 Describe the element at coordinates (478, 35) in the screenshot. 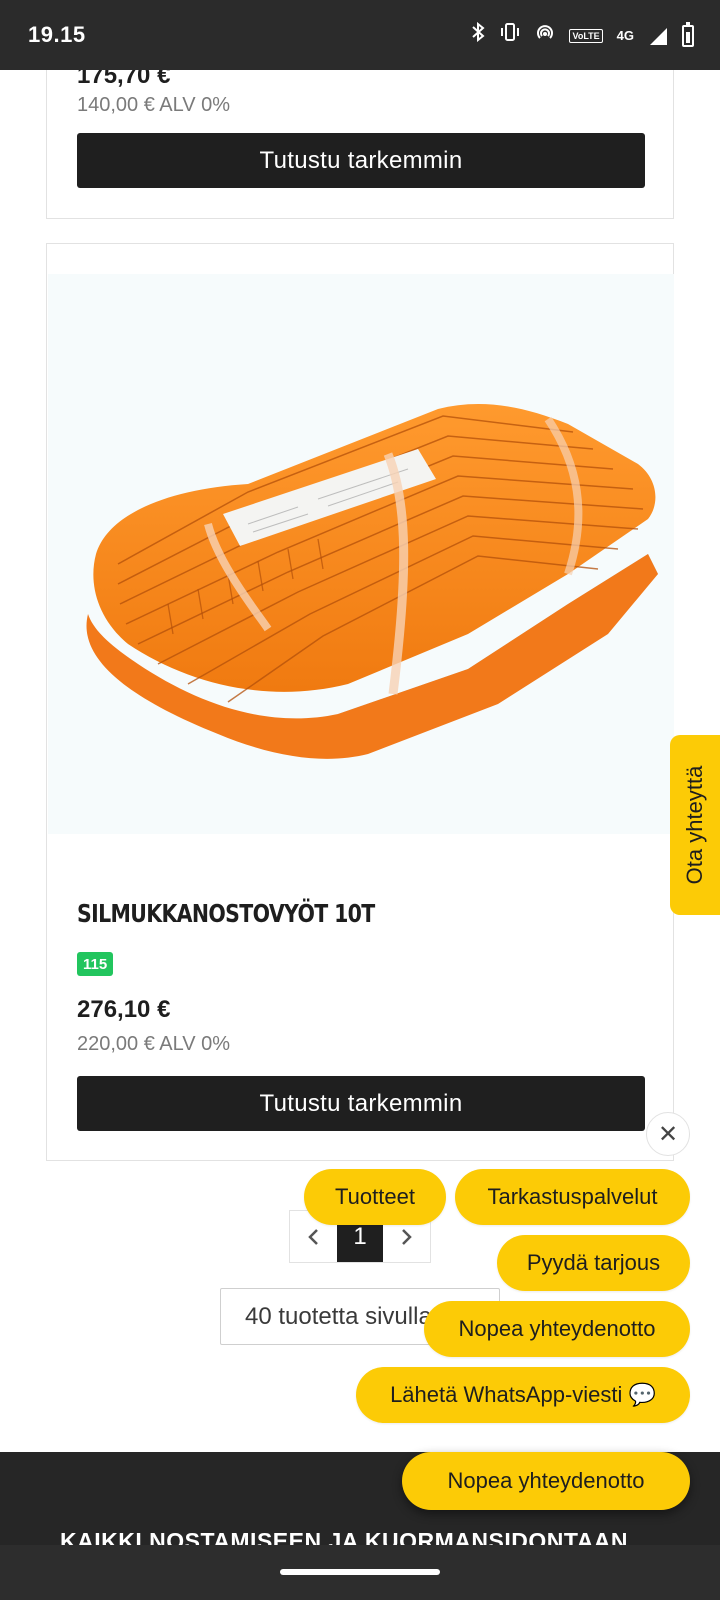

I see `bluetooth-icon` at that location.